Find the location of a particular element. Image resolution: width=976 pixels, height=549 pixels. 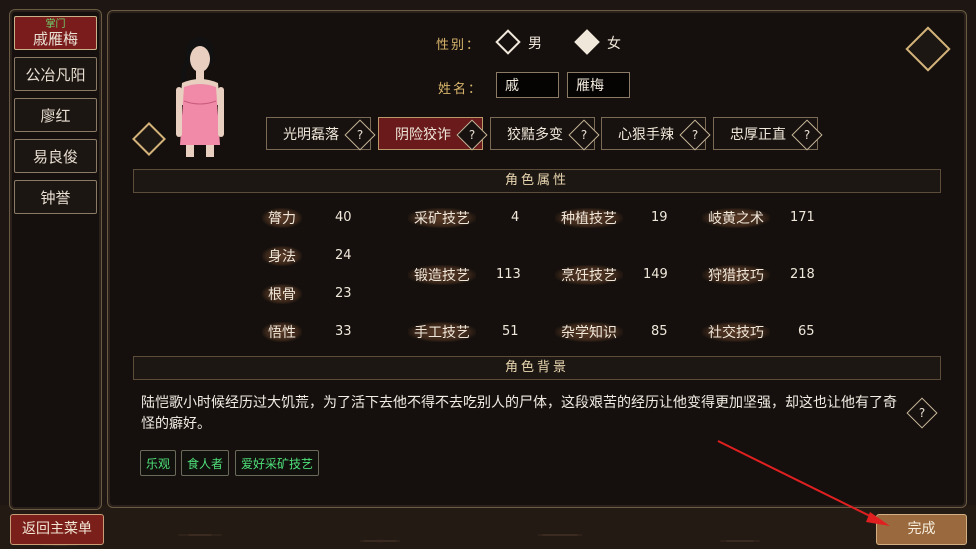

red-arrow-annotation is located at coordinates (803, 483).